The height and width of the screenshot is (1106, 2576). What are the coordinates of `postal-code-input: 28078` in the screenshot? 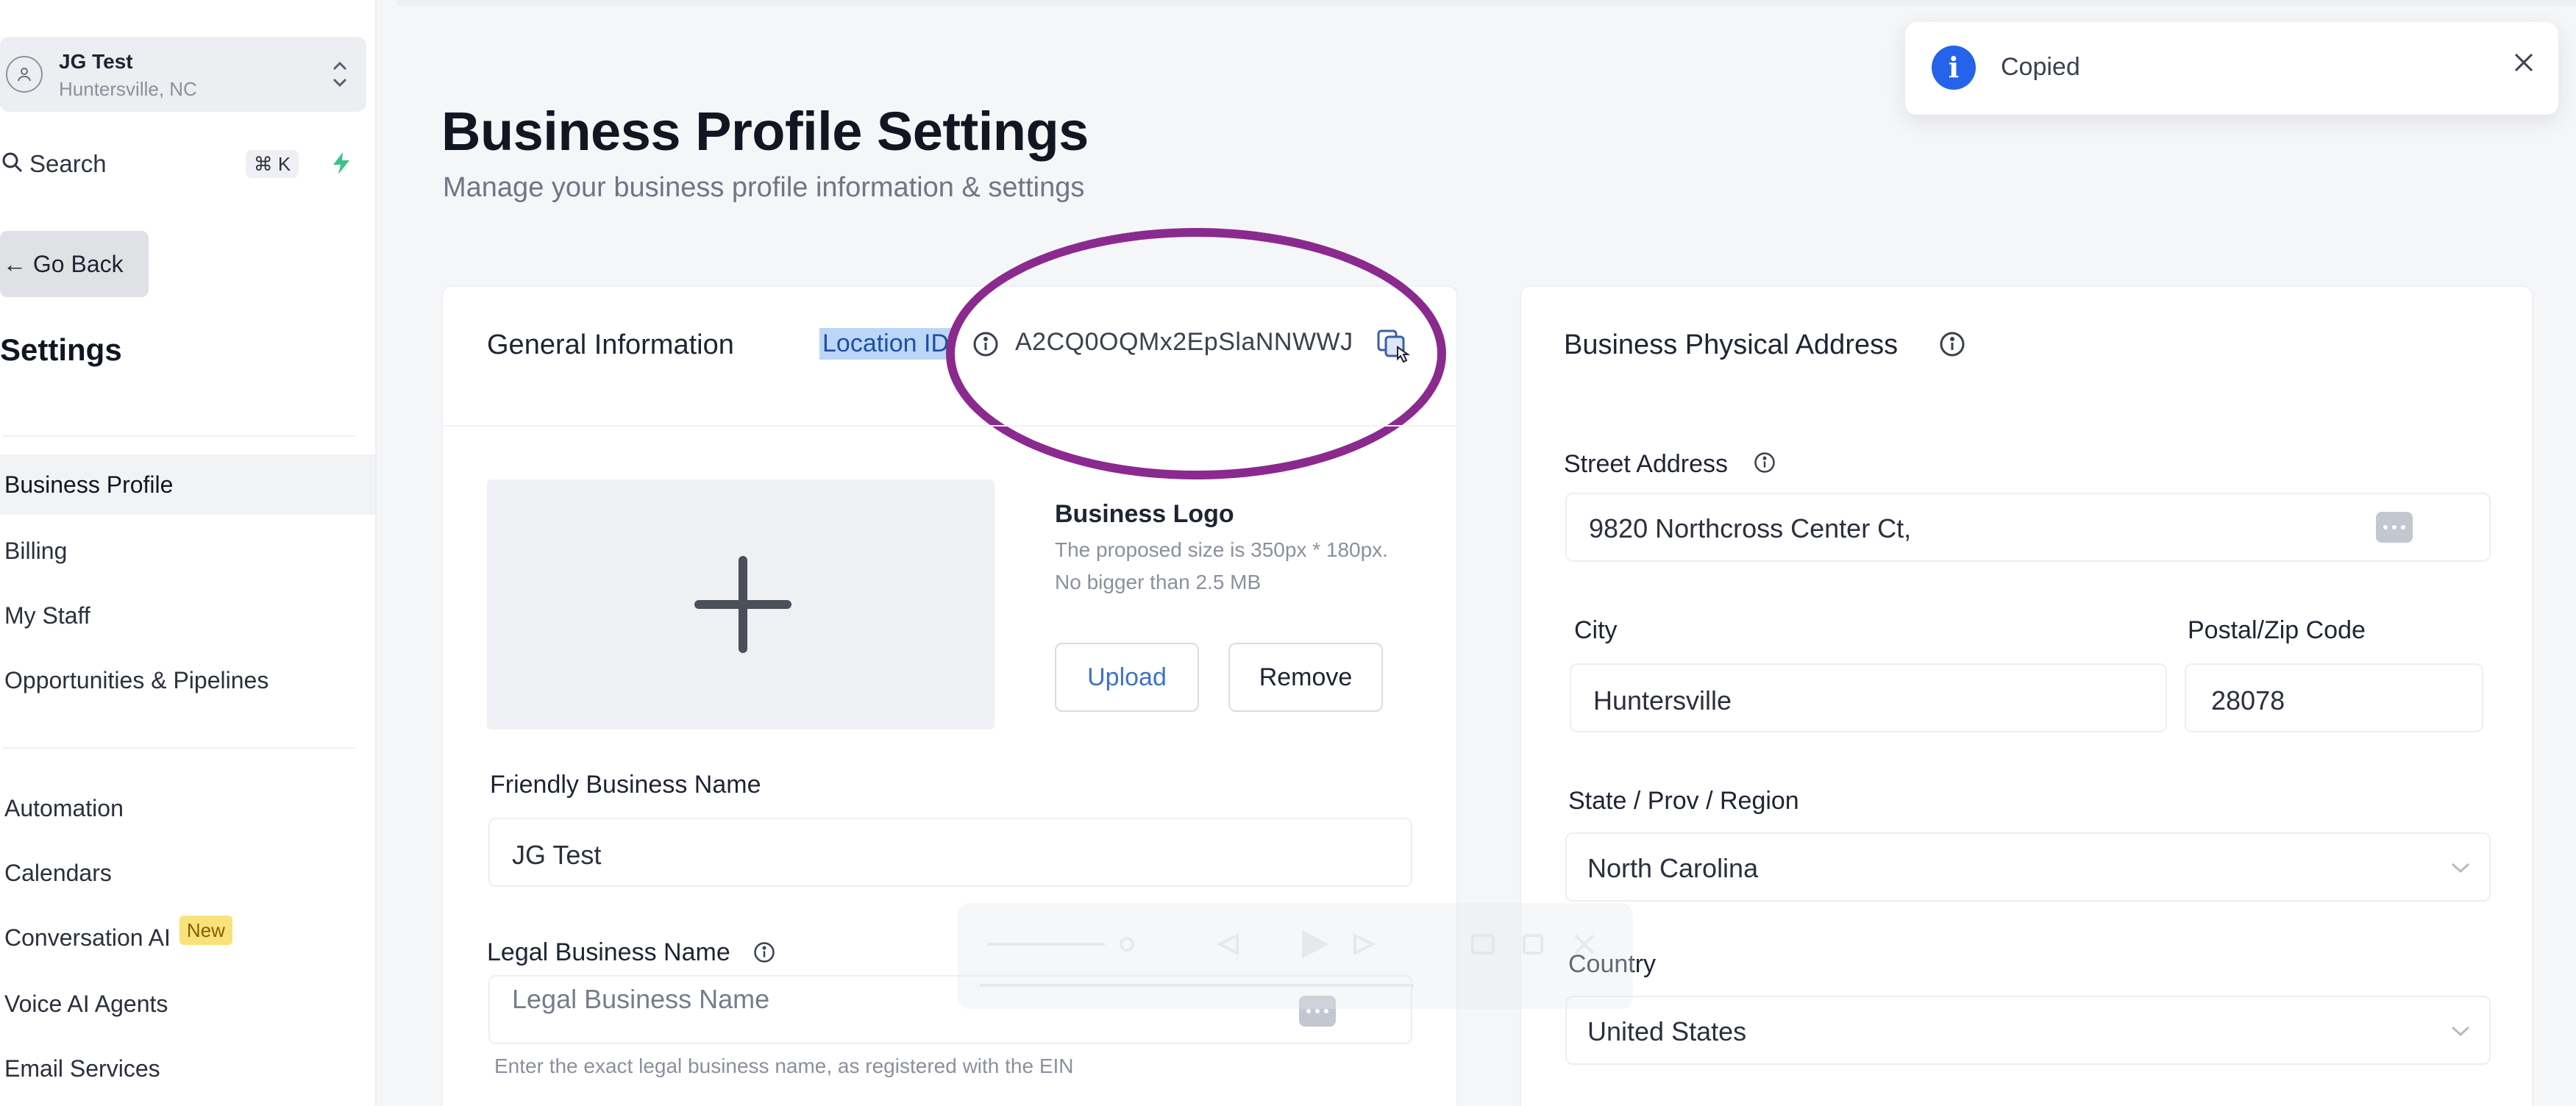 It's located at (2334, 697).